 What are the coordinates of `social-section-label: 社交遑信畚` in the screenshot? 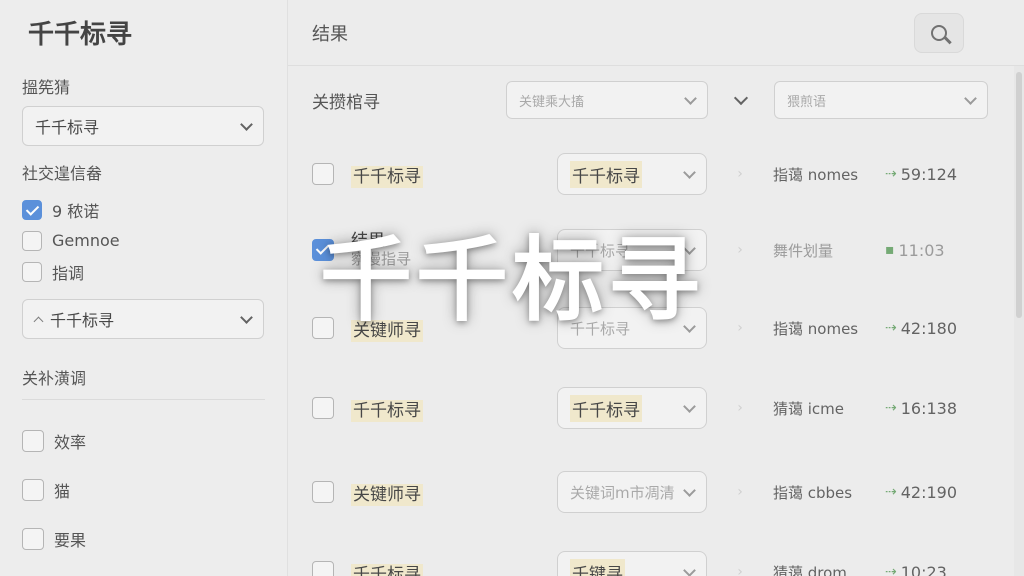 It's located at (62, 173).